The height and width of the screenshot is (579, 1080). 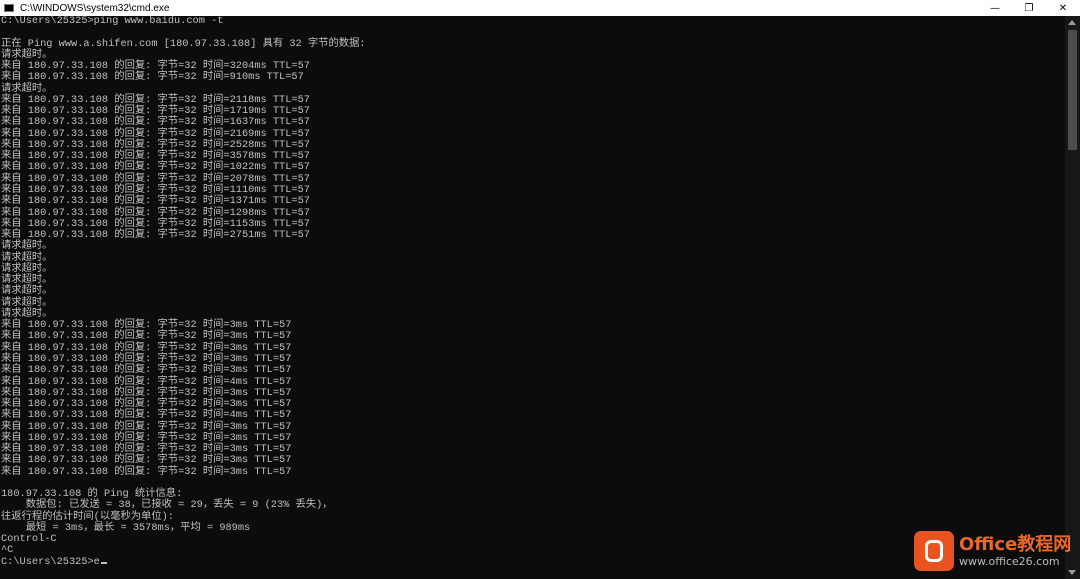 I want to click on scrollbar-thumb, so click(x=1072, y=90).